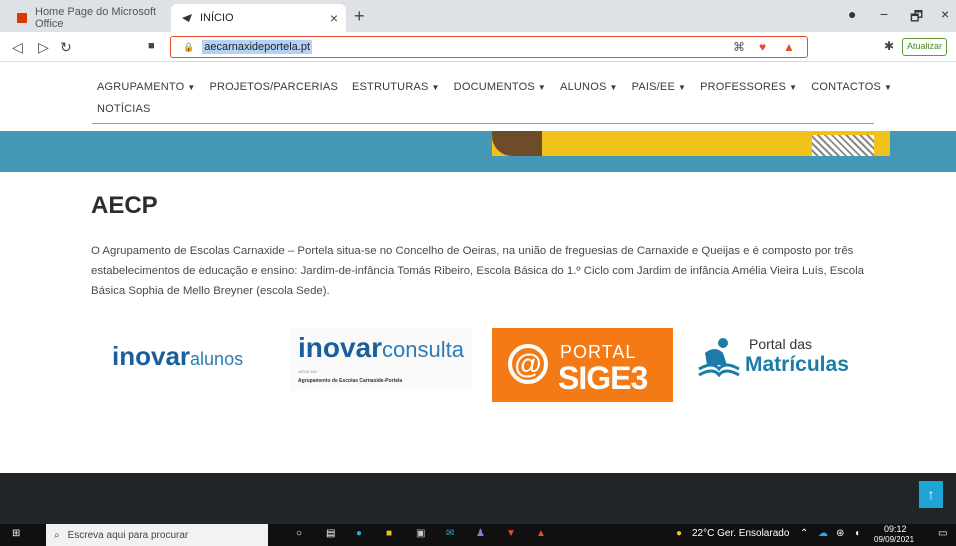  What do you see at coordinates (66, 47) in the screenshot?
I see `reload-icon: ↻` at bounding box center [66, 47].